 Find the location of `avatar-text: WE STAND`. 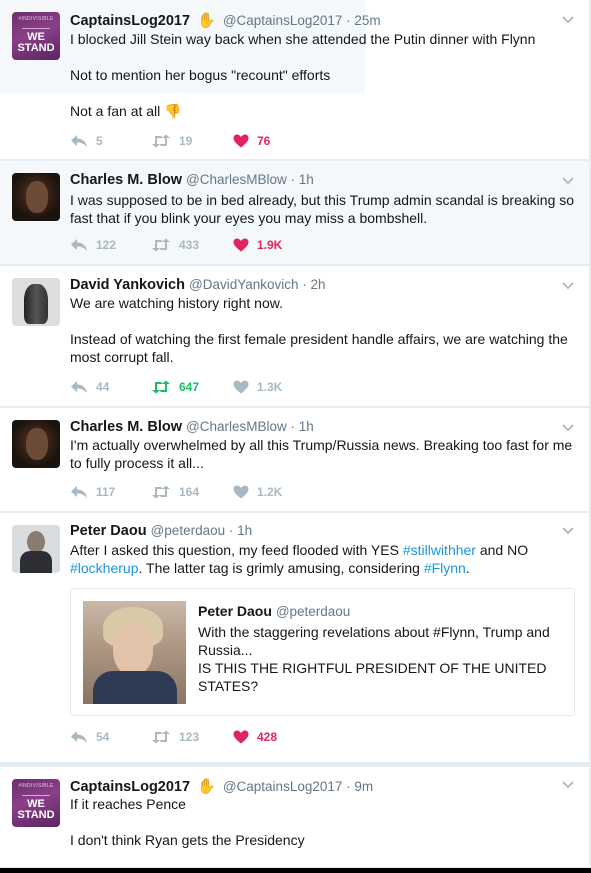

avatar-text: WE STAND is located at coordinates (36, 810).